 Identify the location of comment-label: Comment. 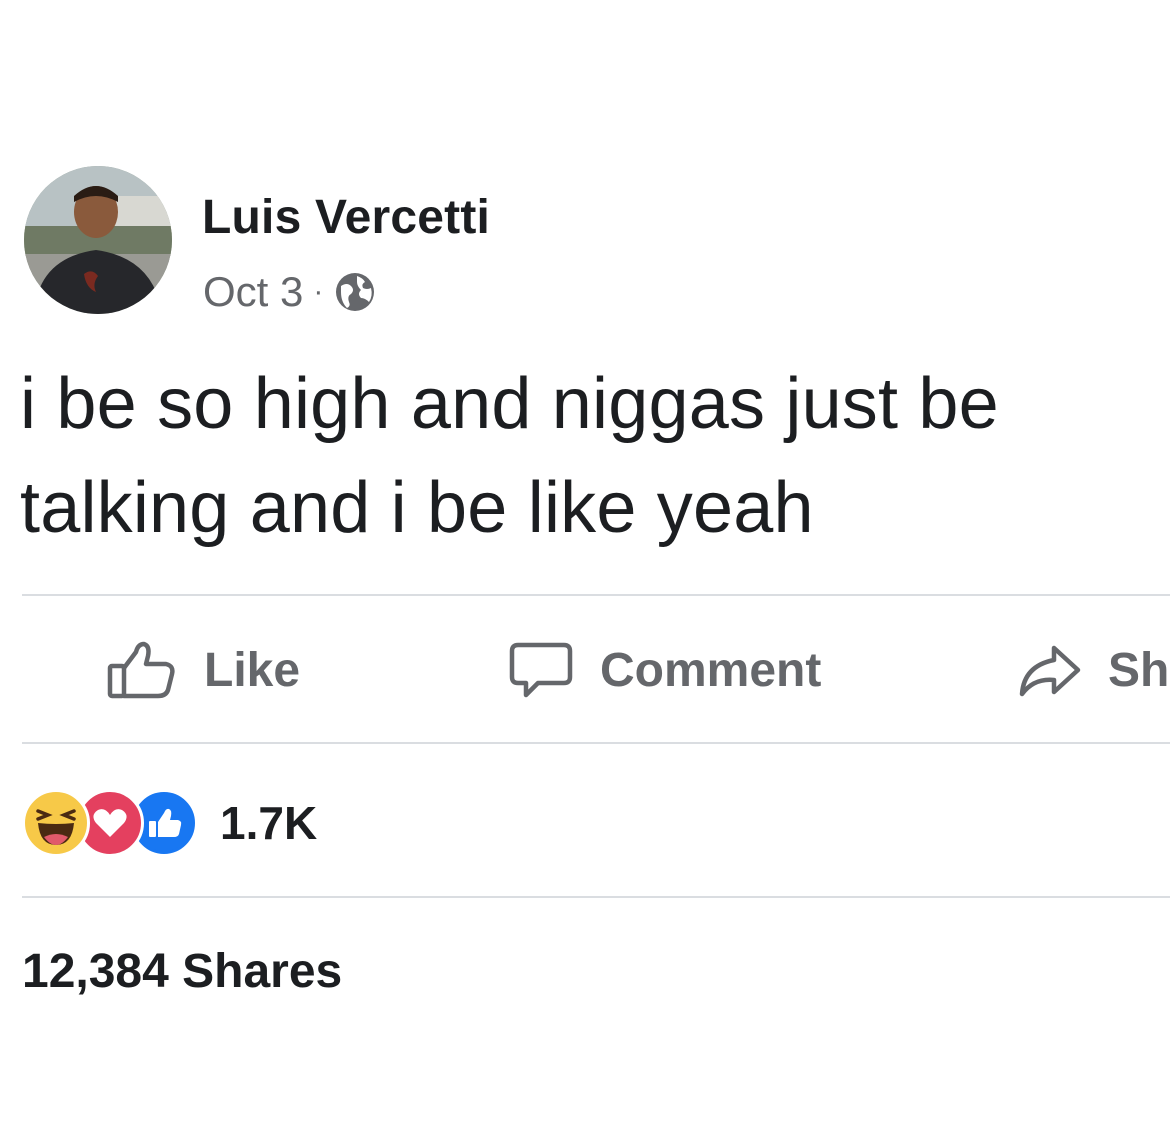
(711, 670).